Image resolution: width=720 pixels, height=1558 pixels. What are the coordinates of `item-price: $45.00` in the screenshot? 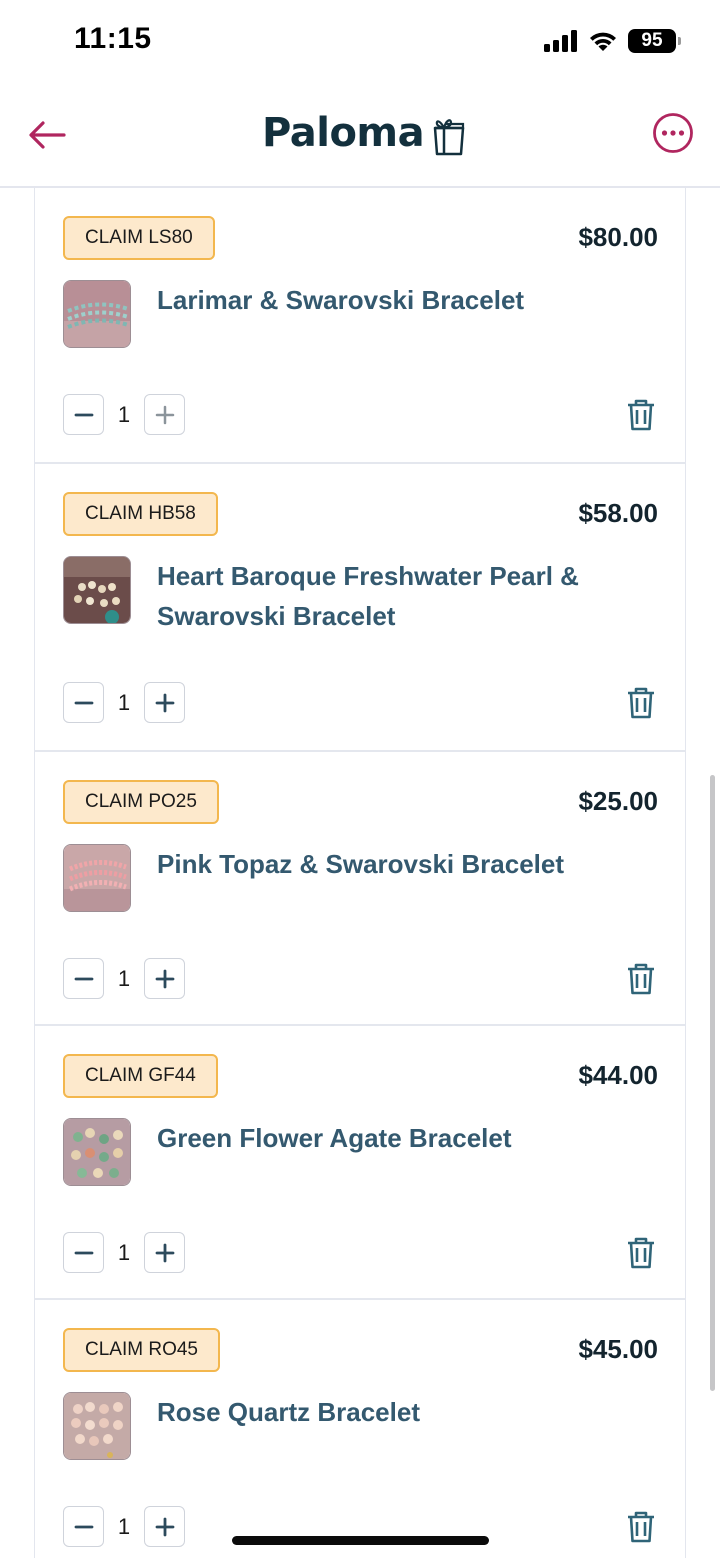 It's located at (618, 1349).